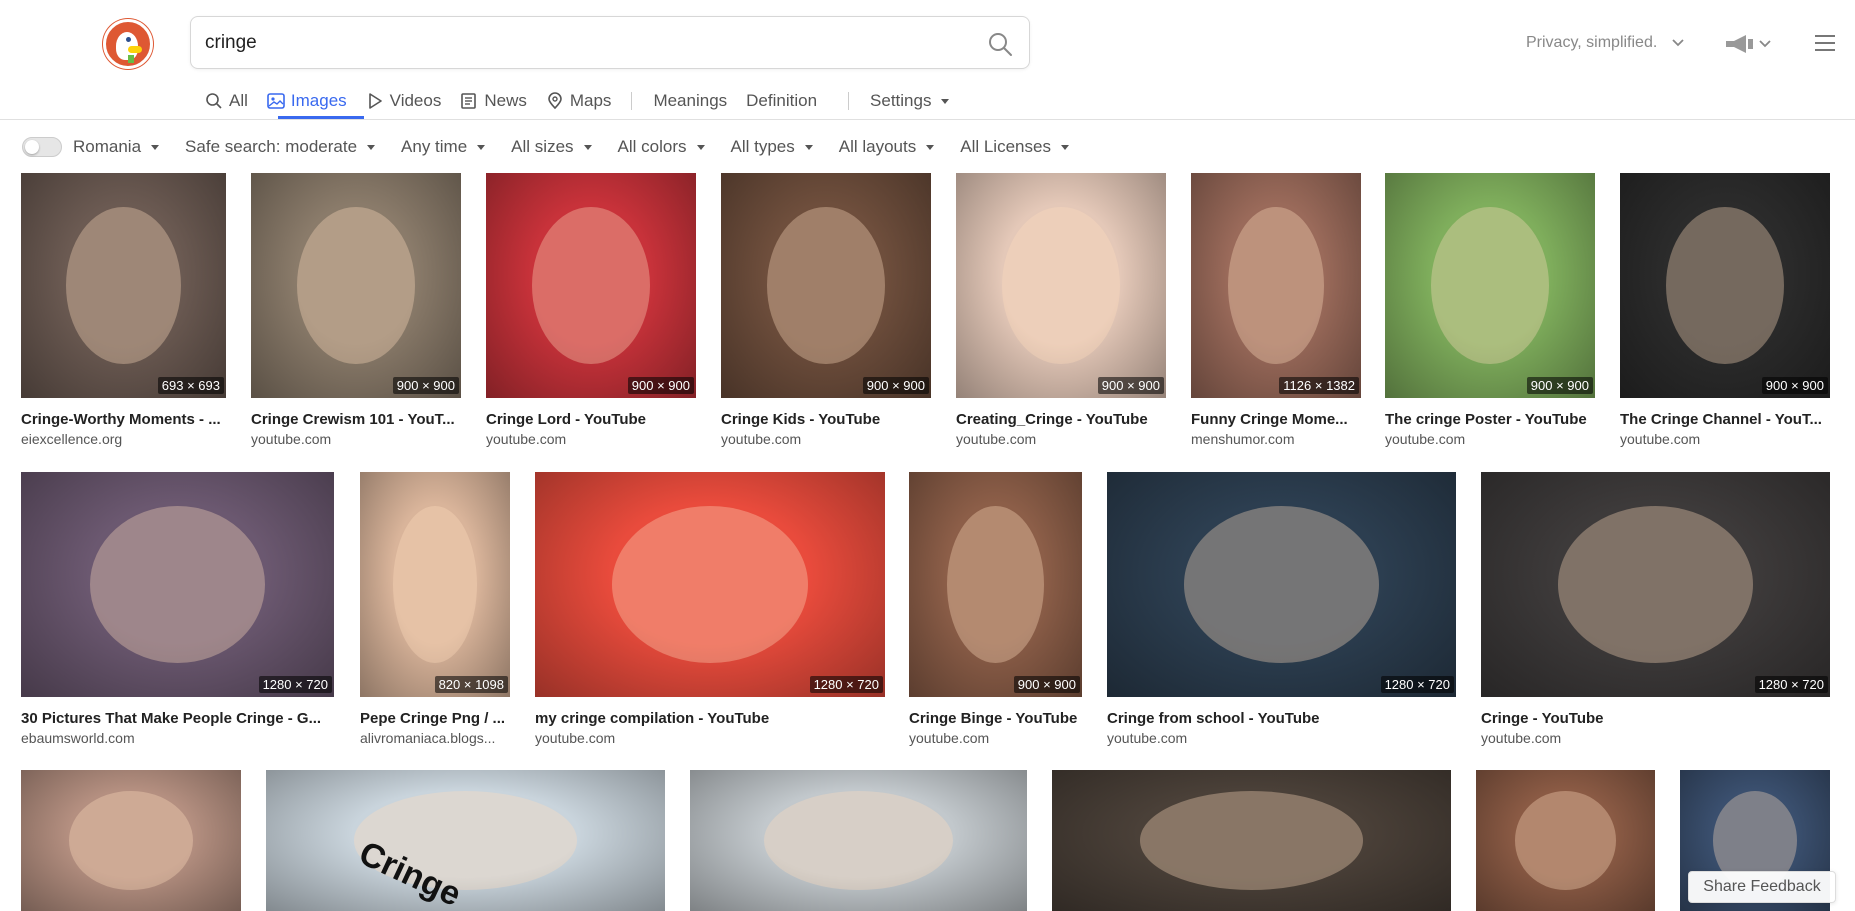 The width and height of the screenshot is (1855, 911). What do you see at coordinates (469, 101) in the screenshot?
I see `news-icon` at bounding box center [469, 101].